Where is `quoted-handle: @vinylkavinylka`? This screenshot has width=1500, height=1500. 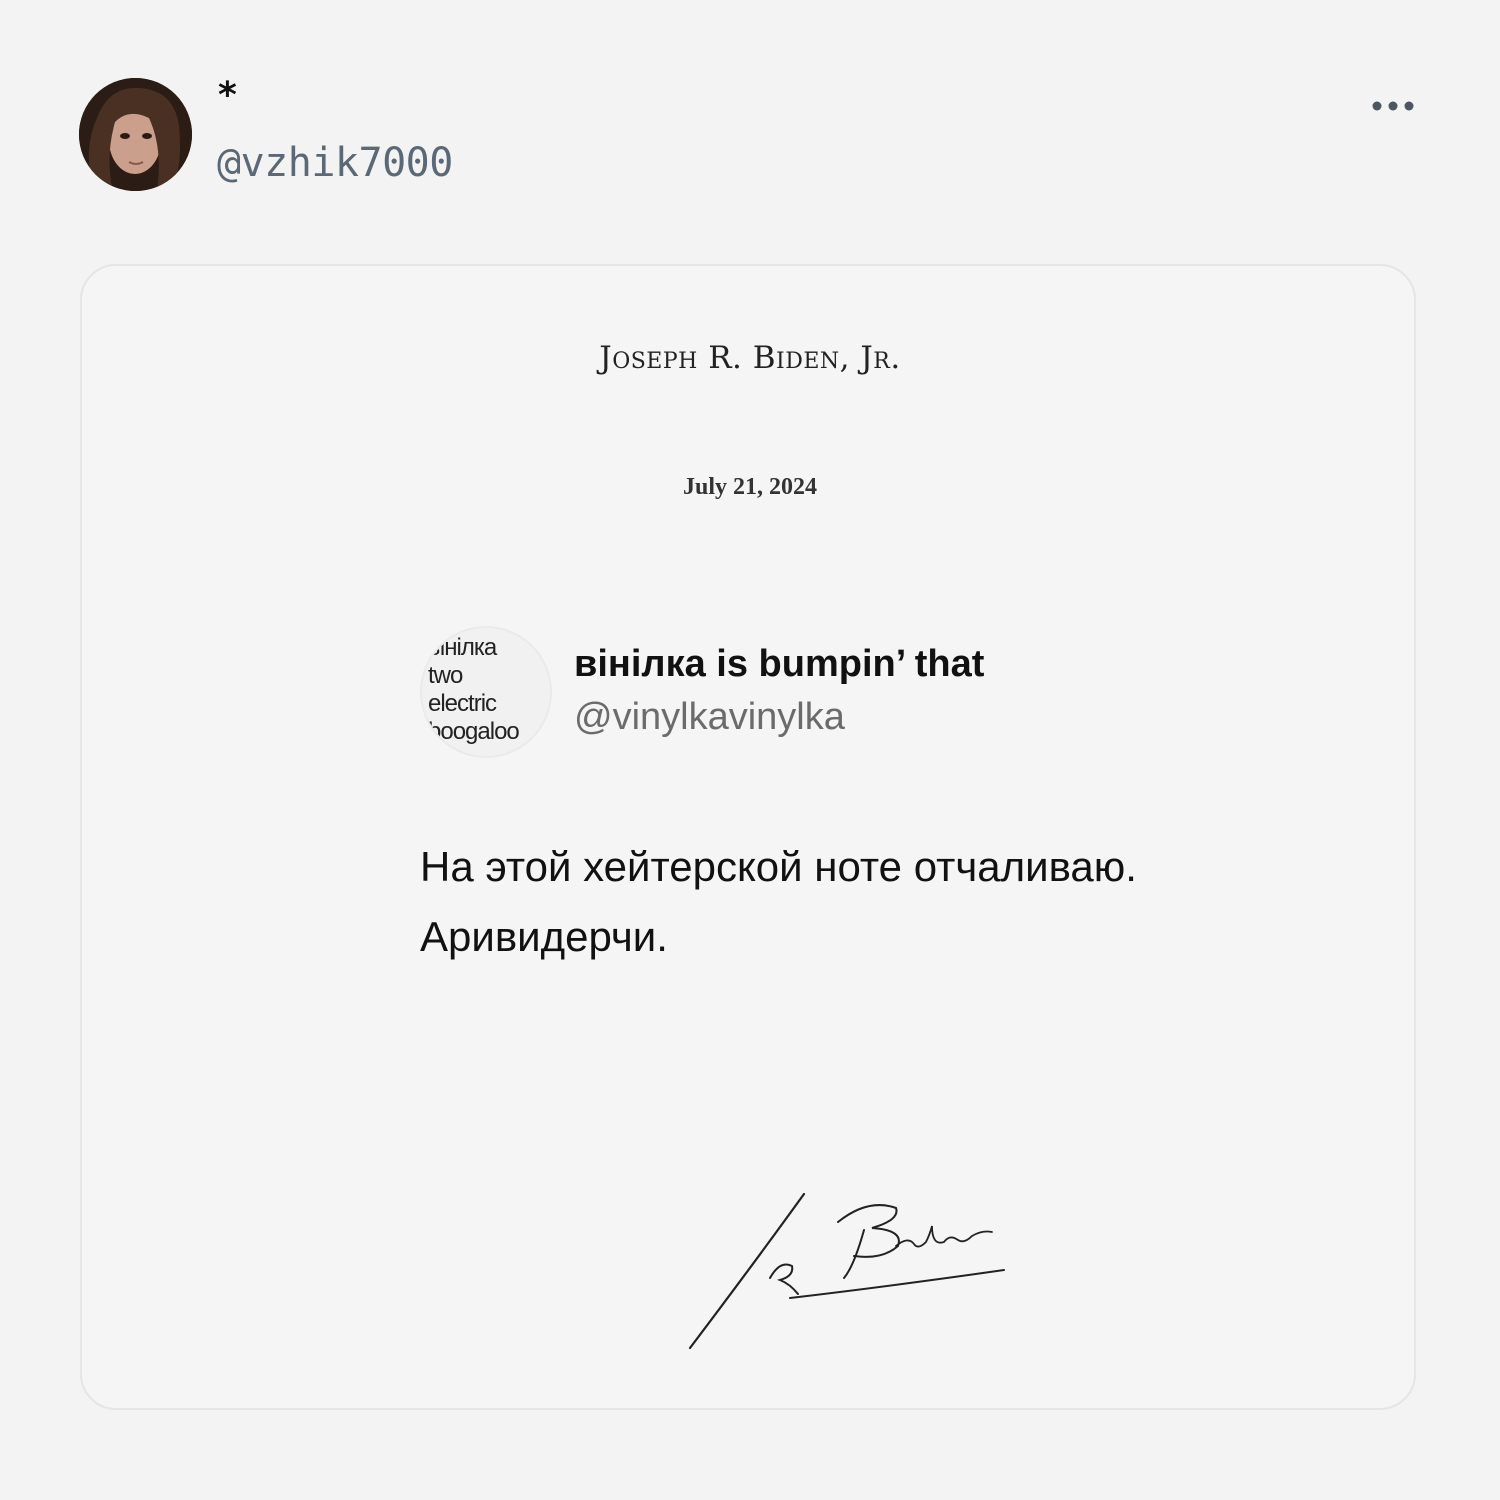
quoted-handle: @vinylkavinylka is located at coordinates (709, 717).